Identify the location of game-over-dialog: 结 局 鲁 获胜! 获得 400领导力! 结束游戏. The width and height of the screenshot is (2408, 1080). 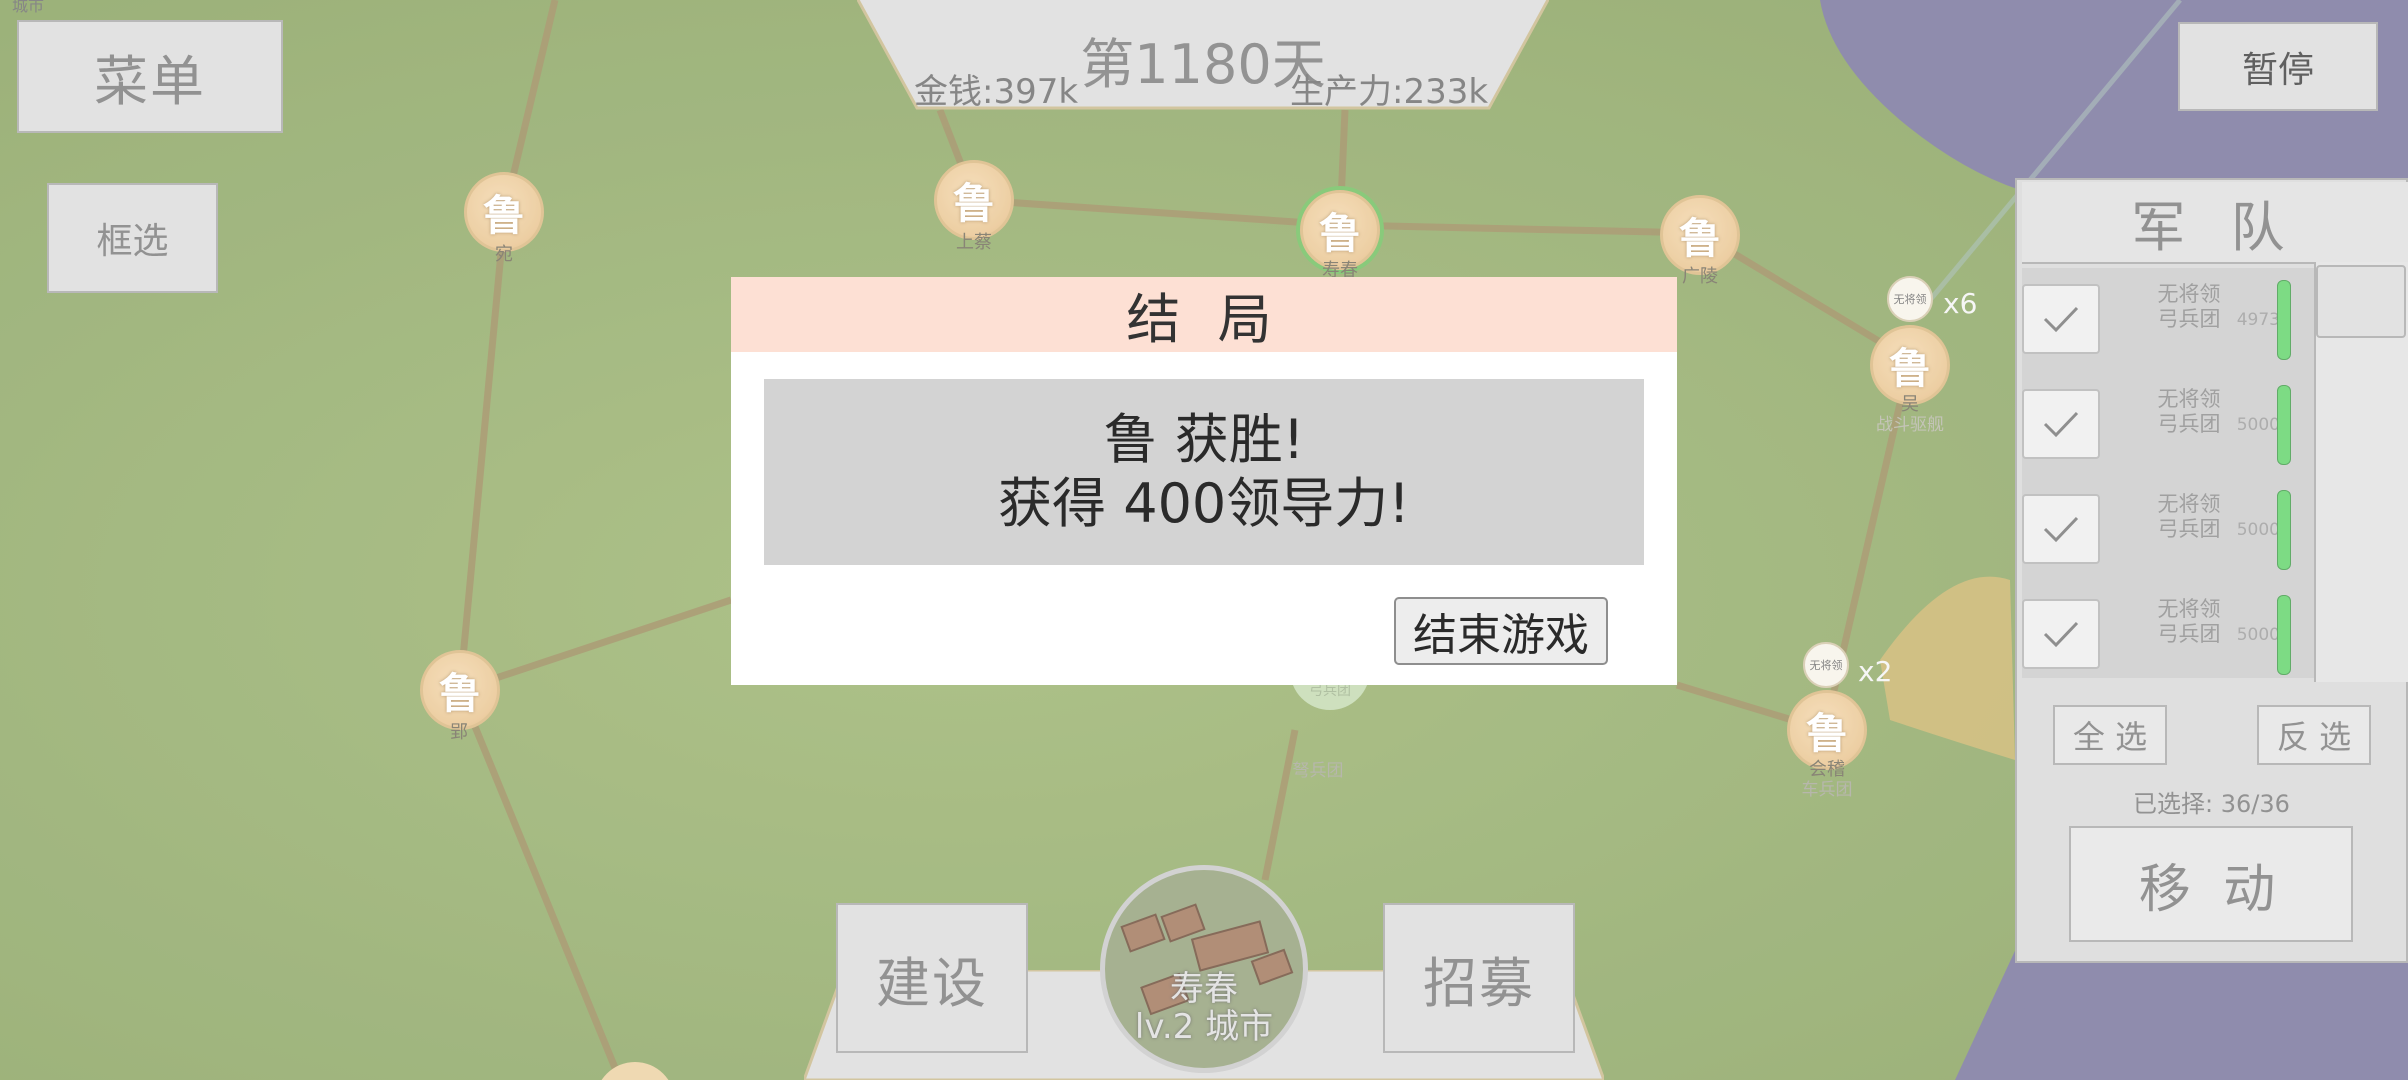
(1204, 481).